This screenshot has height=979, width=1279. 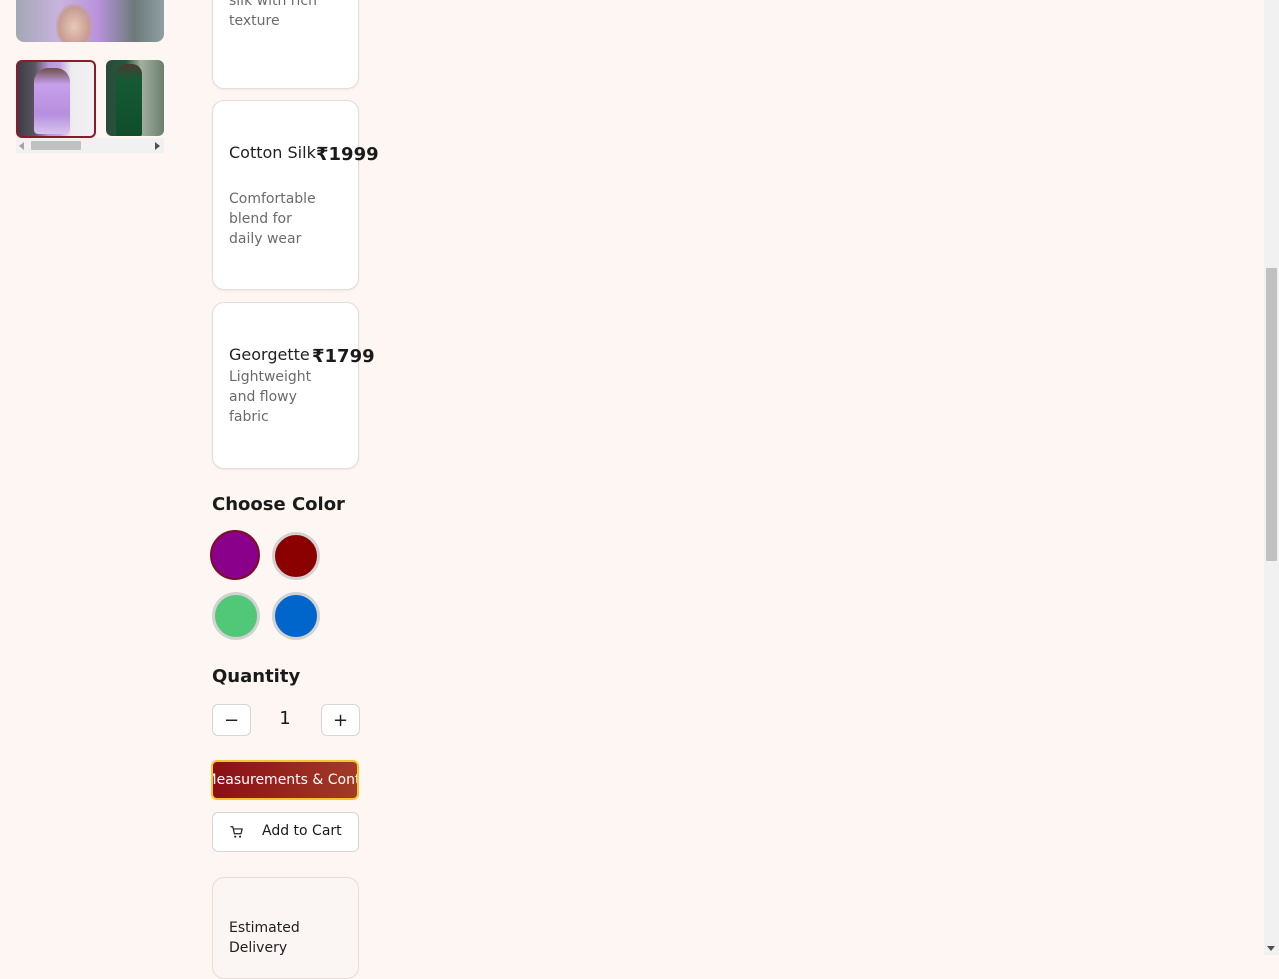 What do you see at coordinates (347, 154) in the screenshot?
I see `fabric-price: ₹1999` at bounding box center [347, 154].